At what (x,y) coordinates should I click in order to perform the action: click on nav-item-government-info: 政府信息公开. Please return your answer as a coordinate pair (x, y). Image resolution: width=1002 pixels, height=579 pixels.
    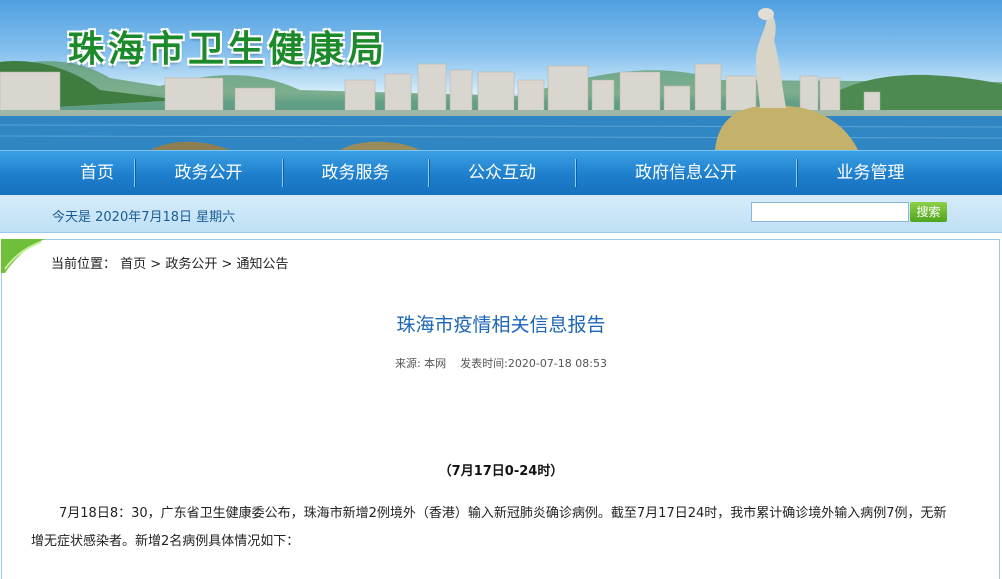
    Looking at the image, I should click on (686, 173).